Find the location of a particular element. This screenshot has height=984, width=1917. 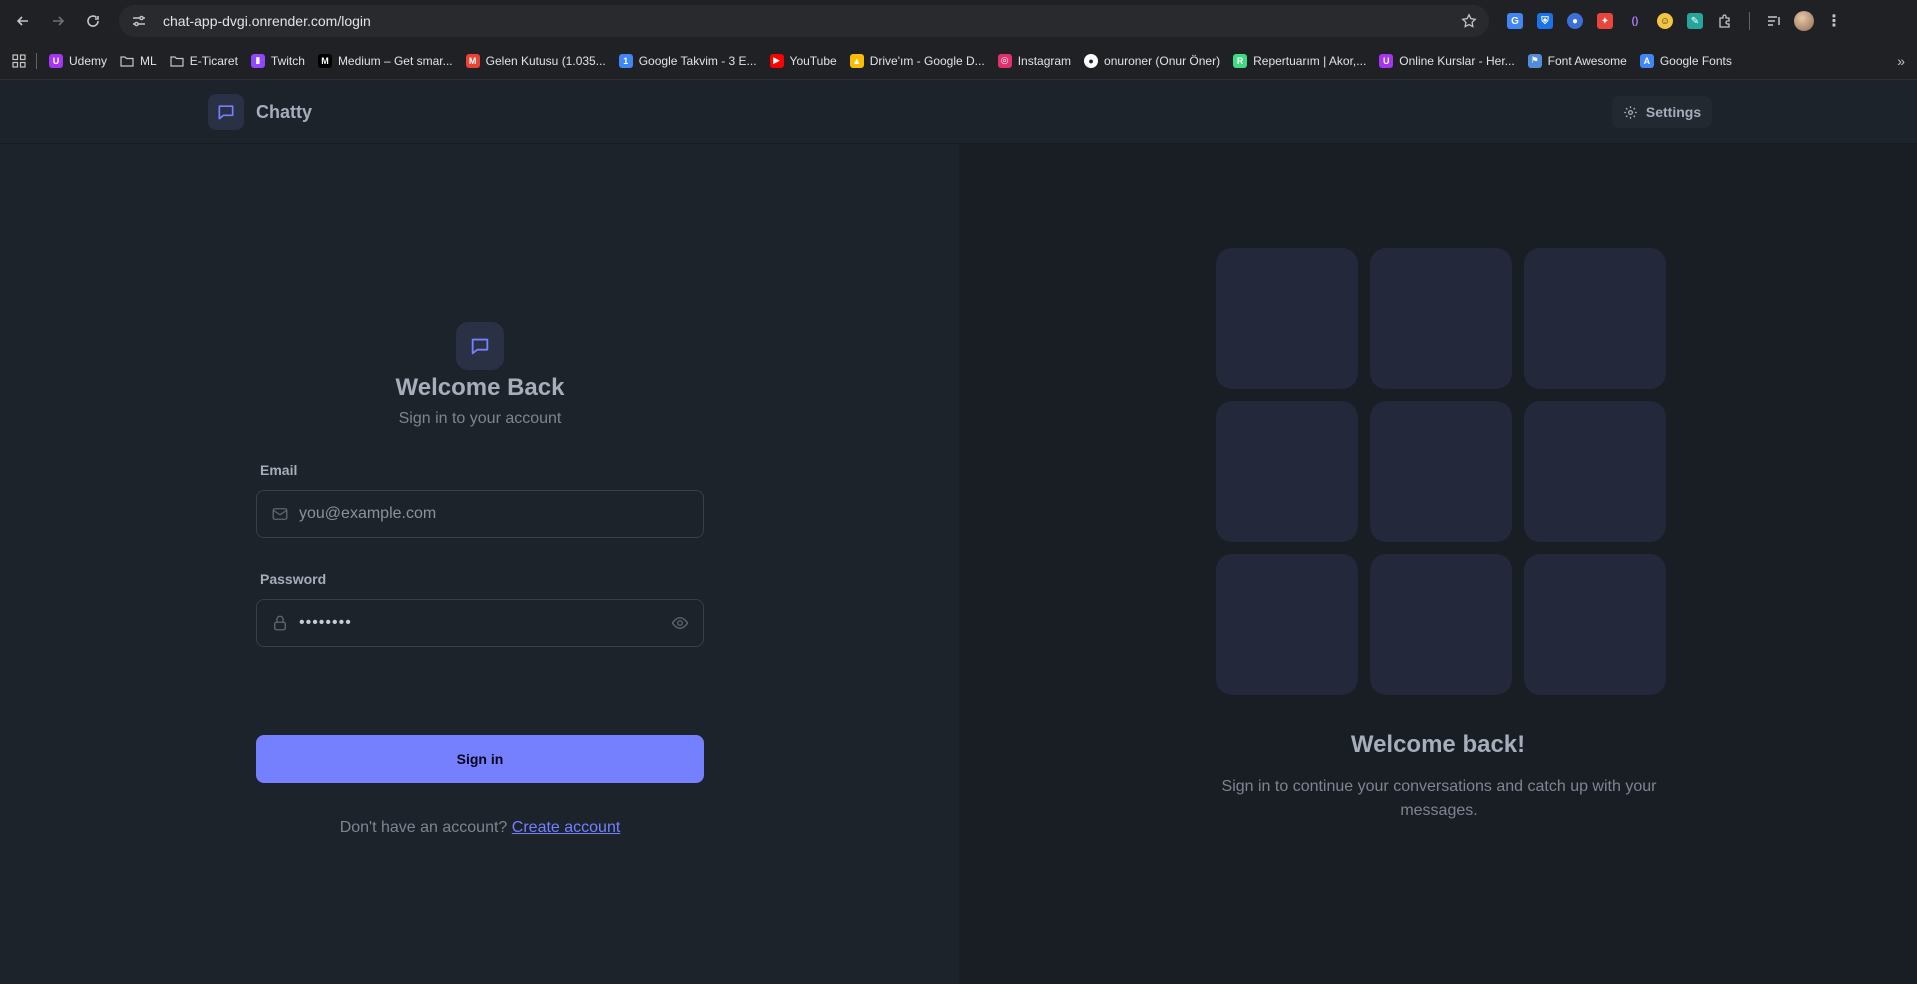

medium-icon: M is located at coordinates (324, 60).